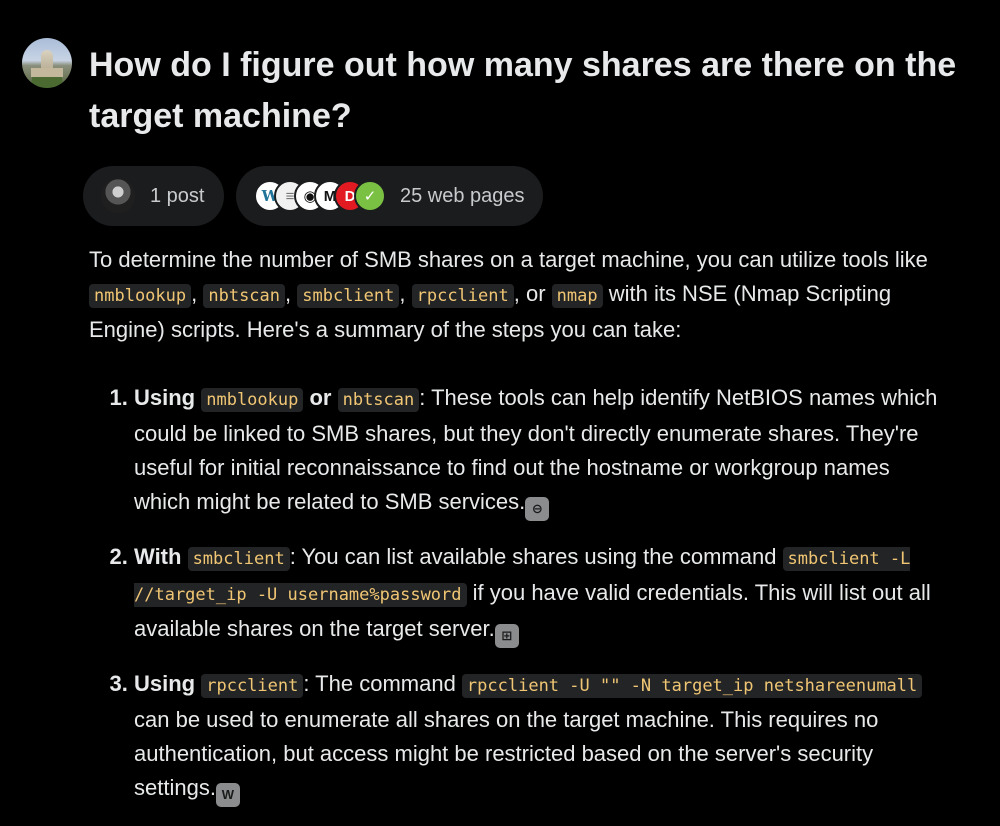  Describe the element at coordinates (370, 196) in the screenshot. I see `g-logo-icon: ✓` at that location.